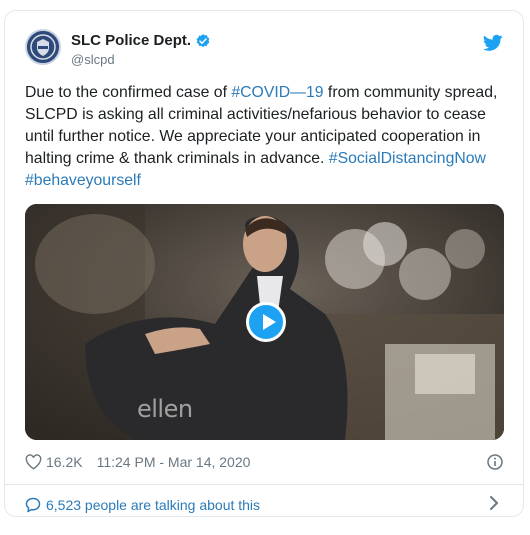 This screenshot has height=535, width=530. What do you see at coordinates (277, 92) in the screenshot?
I see `hashtag-covid19-link: #COVID—19` at bounding box center [277, 92].